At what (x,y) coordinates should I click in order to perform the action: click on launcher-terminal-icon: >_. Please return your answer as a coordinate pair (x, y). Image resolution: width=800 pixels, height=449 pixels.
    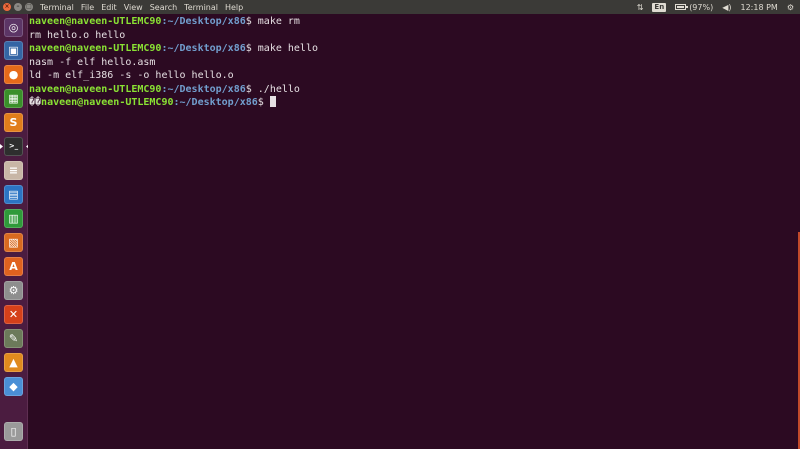
    Looking at the image, I should click on (14, 146).